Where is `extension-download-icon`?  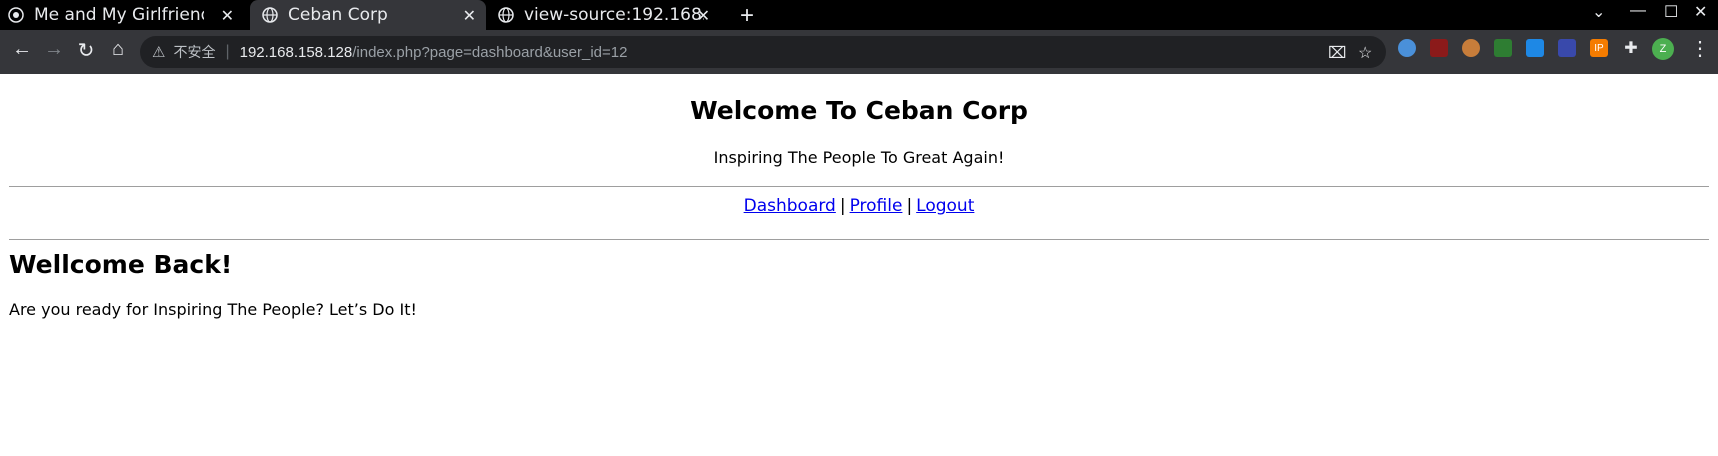 extension-download-icon is located at coordinates (1535, 48).